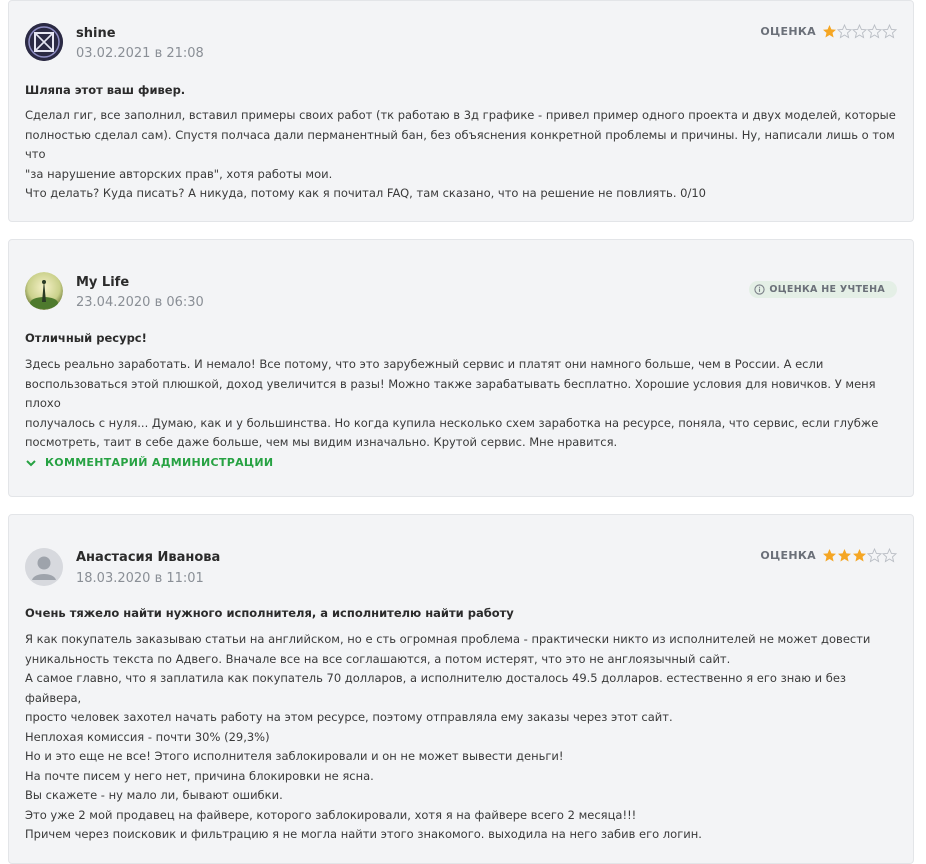 Image resolution: width=926 pixels, height=864 pixels. I want to click on review-title: Отличный ресурс!, so click(86, 338).